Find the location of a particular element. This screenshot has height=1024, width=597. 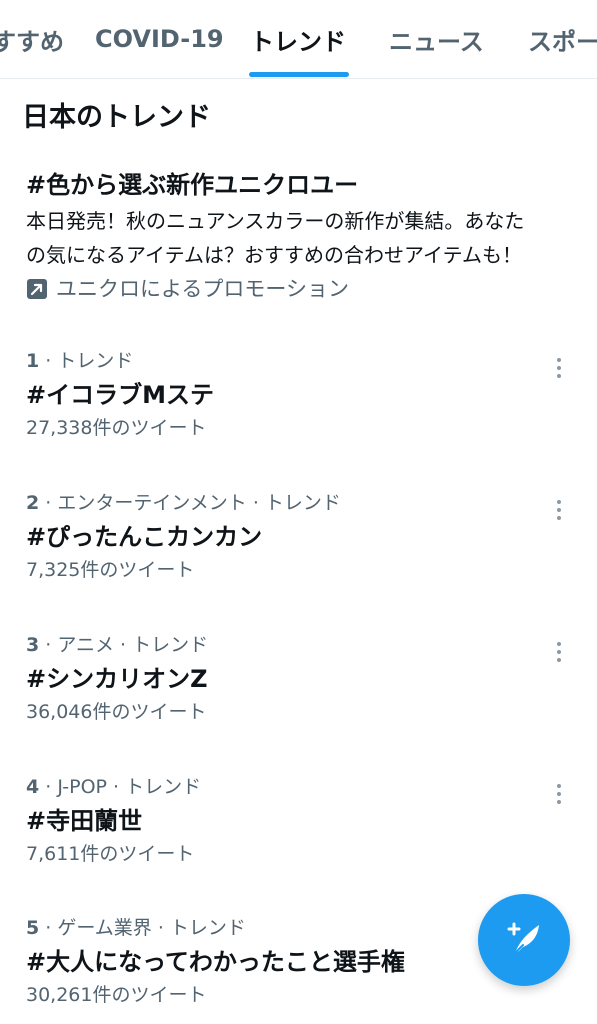

promoted-desc-line-2: の気になるアイテムは？おすすめの合わせアイテムも！ is located at coordinates (274, 255).